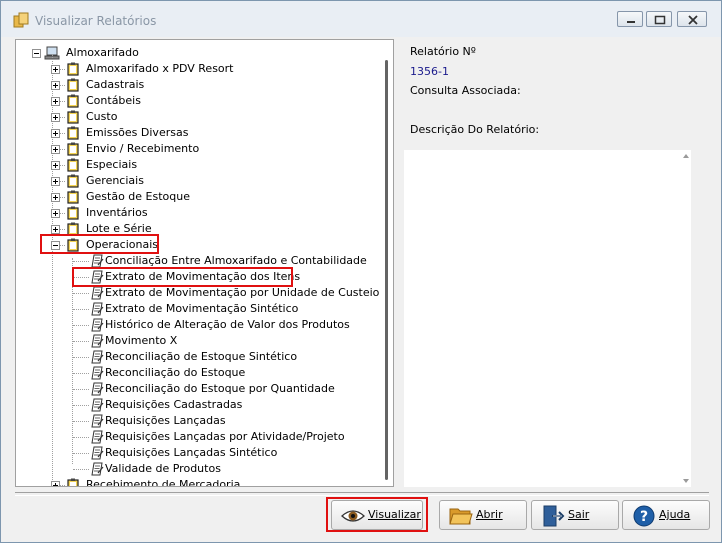  I want to click on close-button, so click(692, 19).